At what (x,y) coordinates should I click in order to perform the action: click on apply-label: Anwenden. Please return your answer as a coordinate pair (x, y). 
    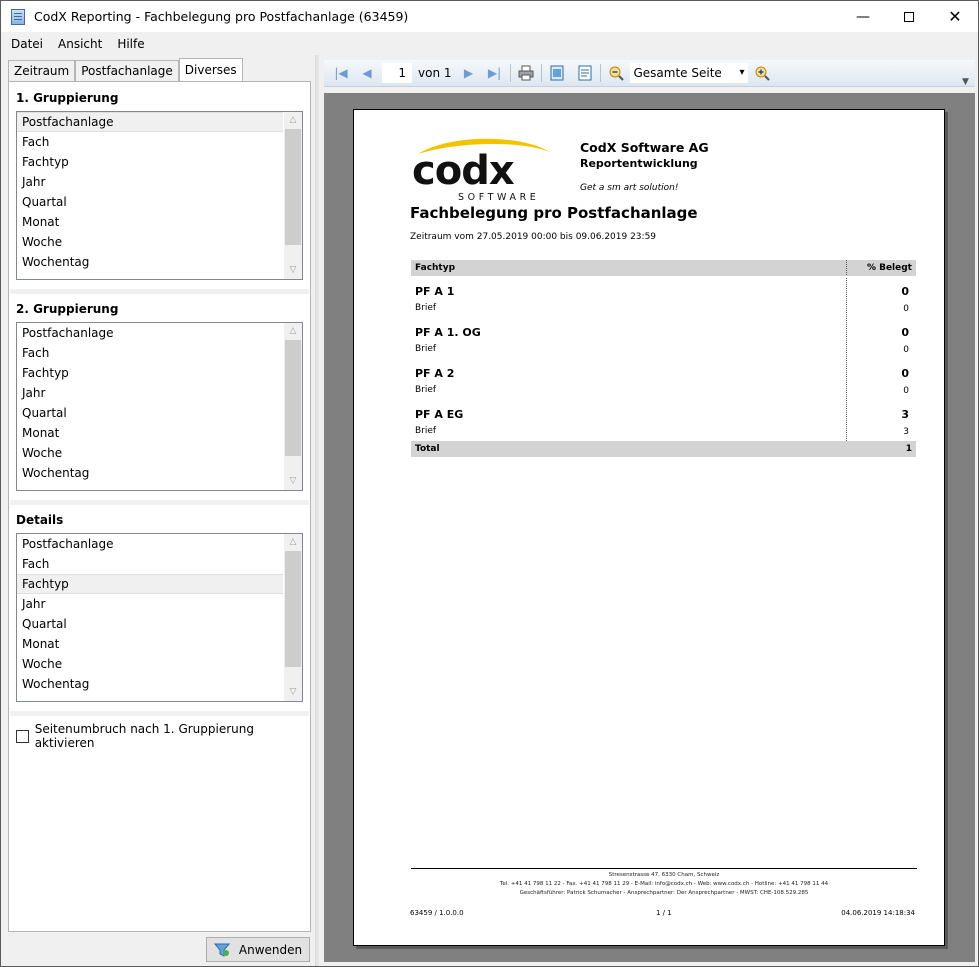
    Looking at the image, I should click on (270, 949).